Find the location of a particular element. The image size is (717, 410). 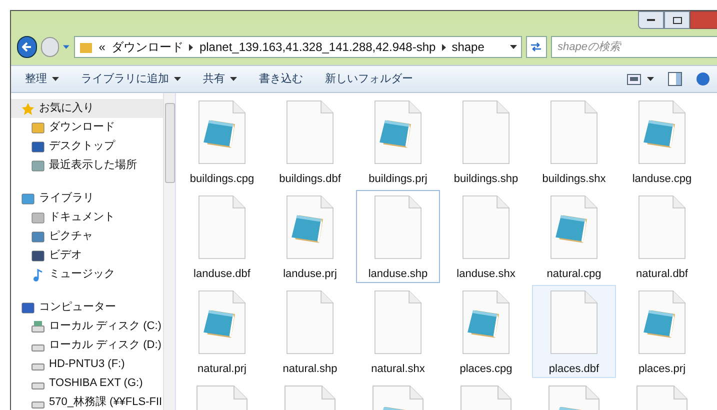

file-name: buildings.cpg is located at coordinates (222, 179).